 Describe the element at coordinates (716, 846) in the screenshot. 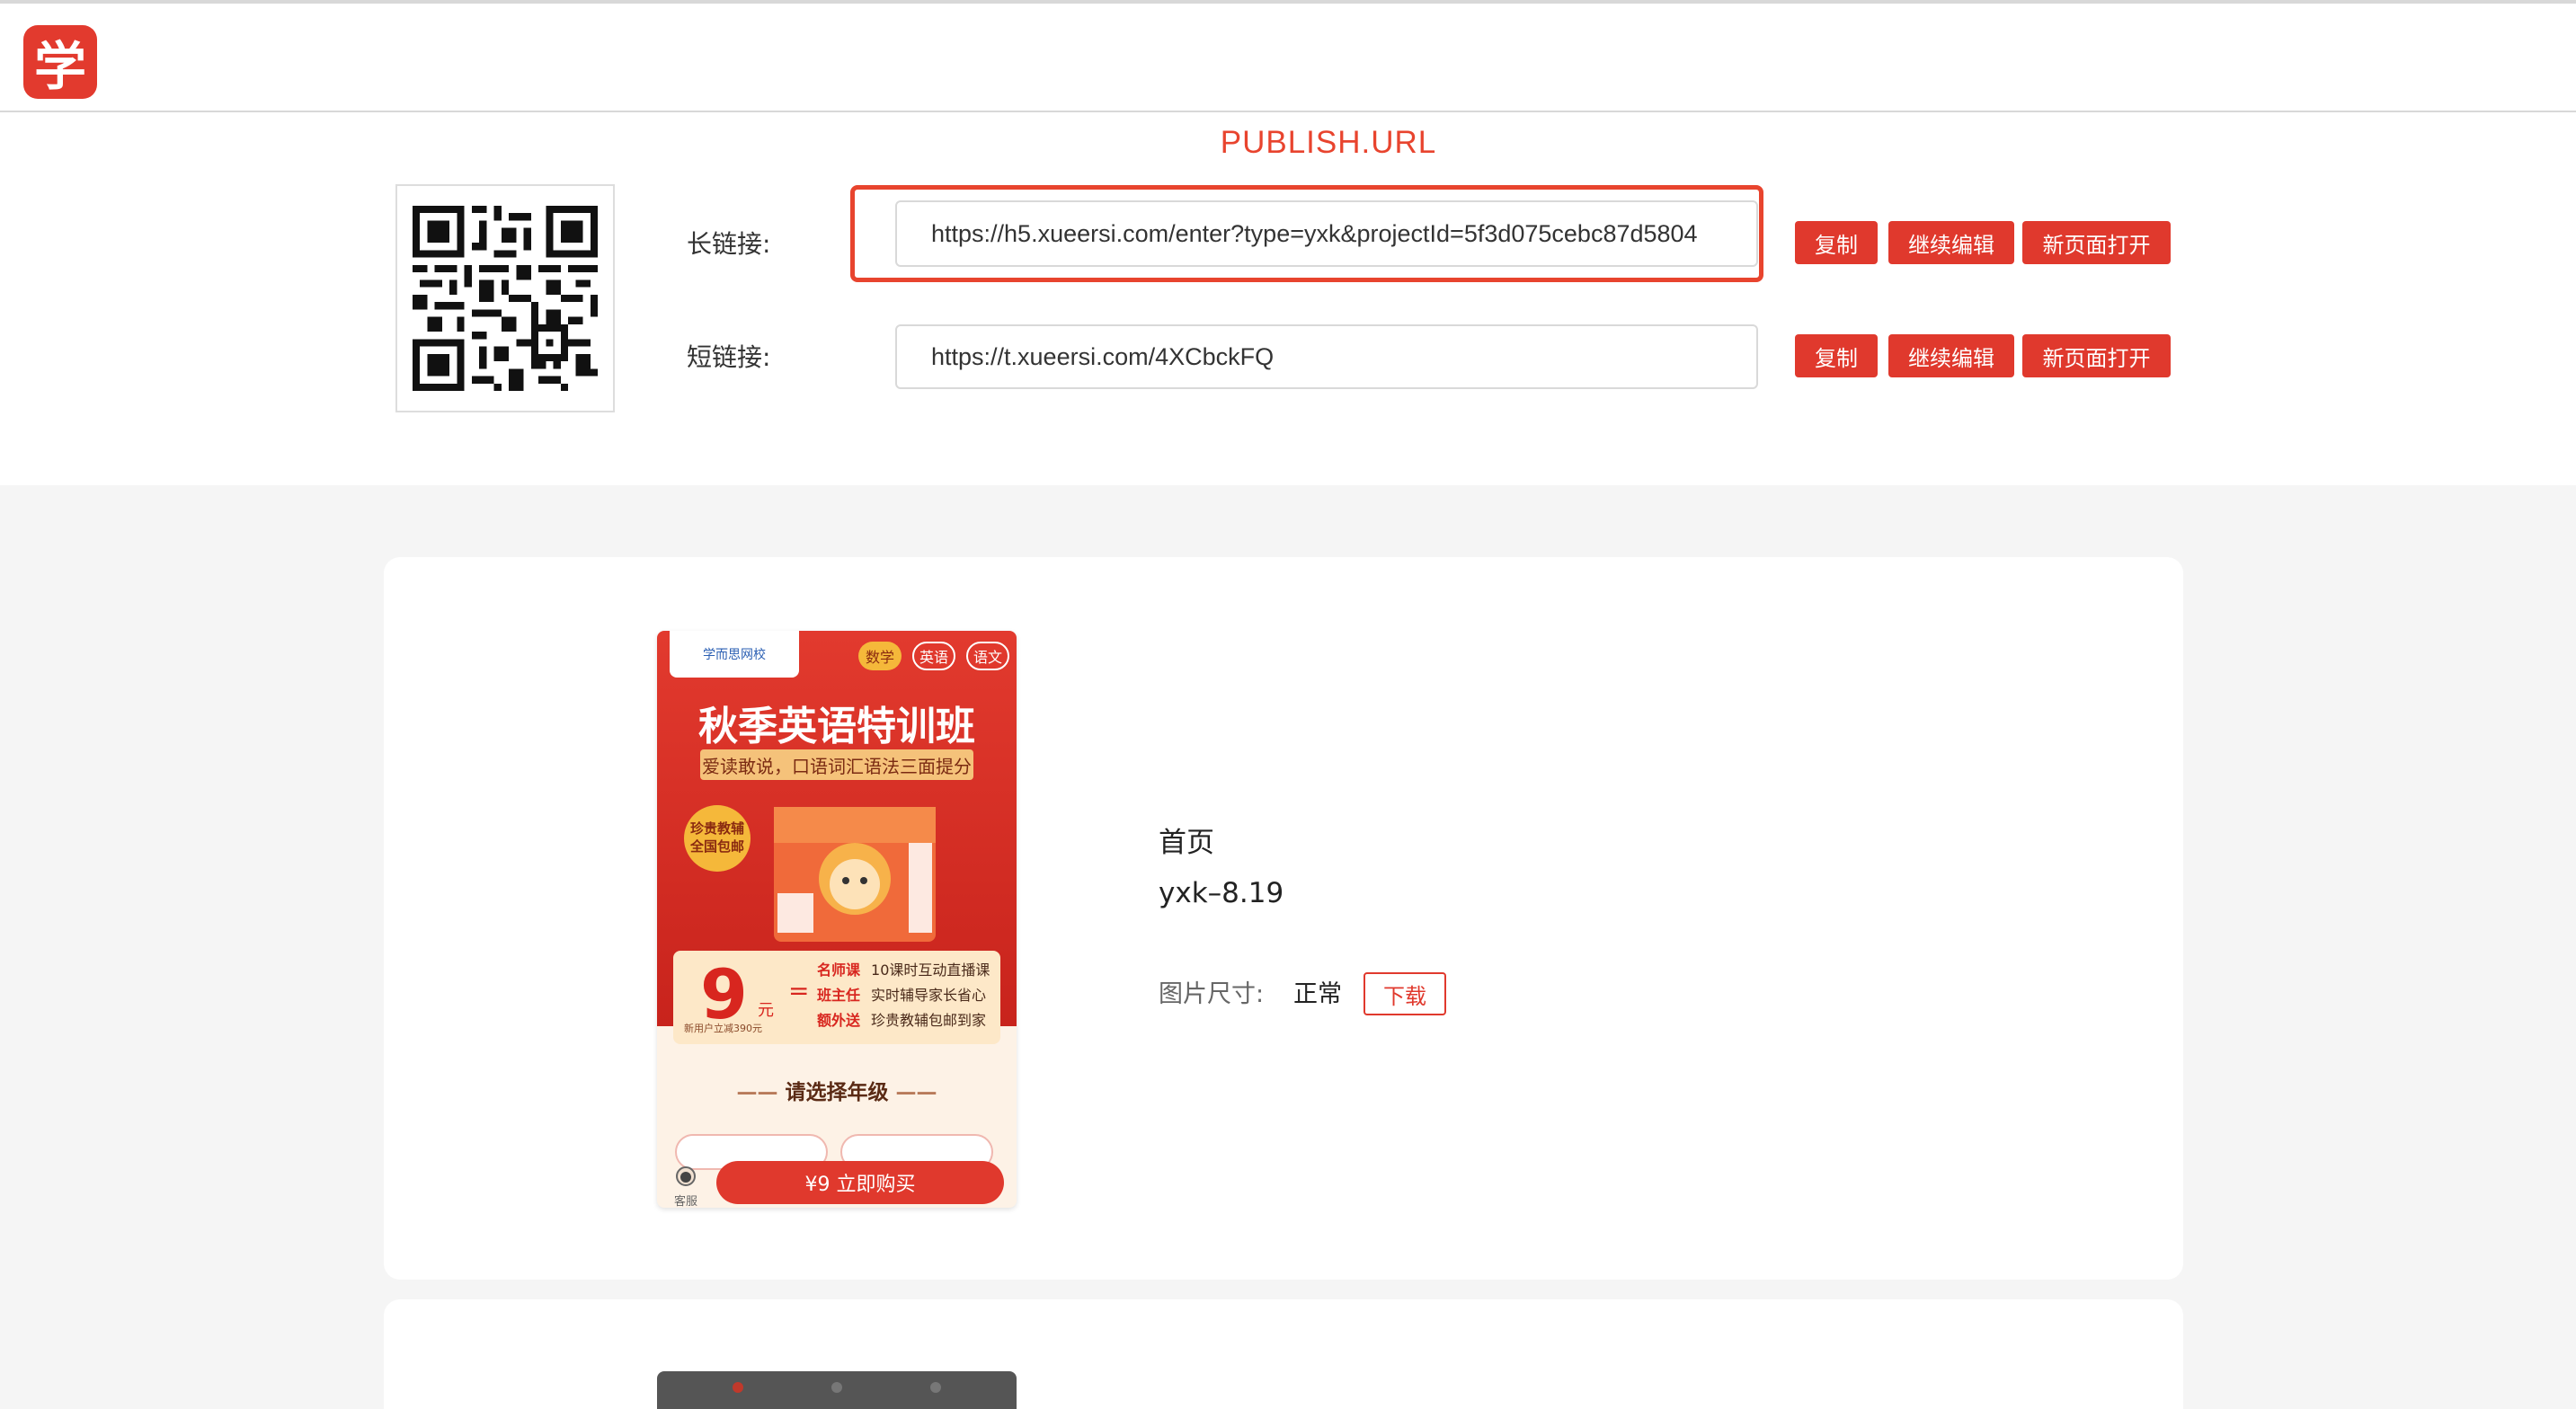

I see `poster-badge-line: 全国包邮` at that location.